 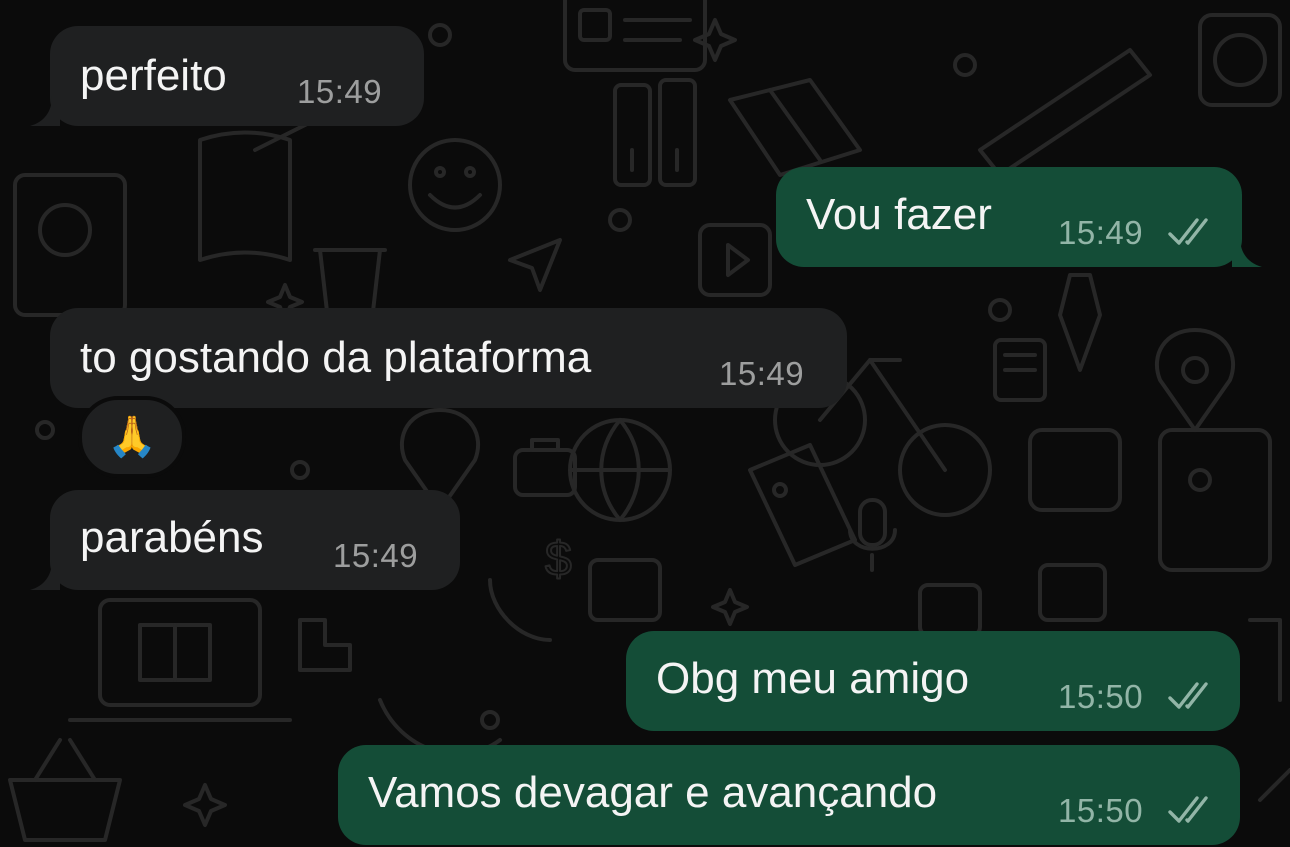 I want to click on outgoing-message-bubble: Vamos devagar e avançando 15:50, so click(x=789, y=795).